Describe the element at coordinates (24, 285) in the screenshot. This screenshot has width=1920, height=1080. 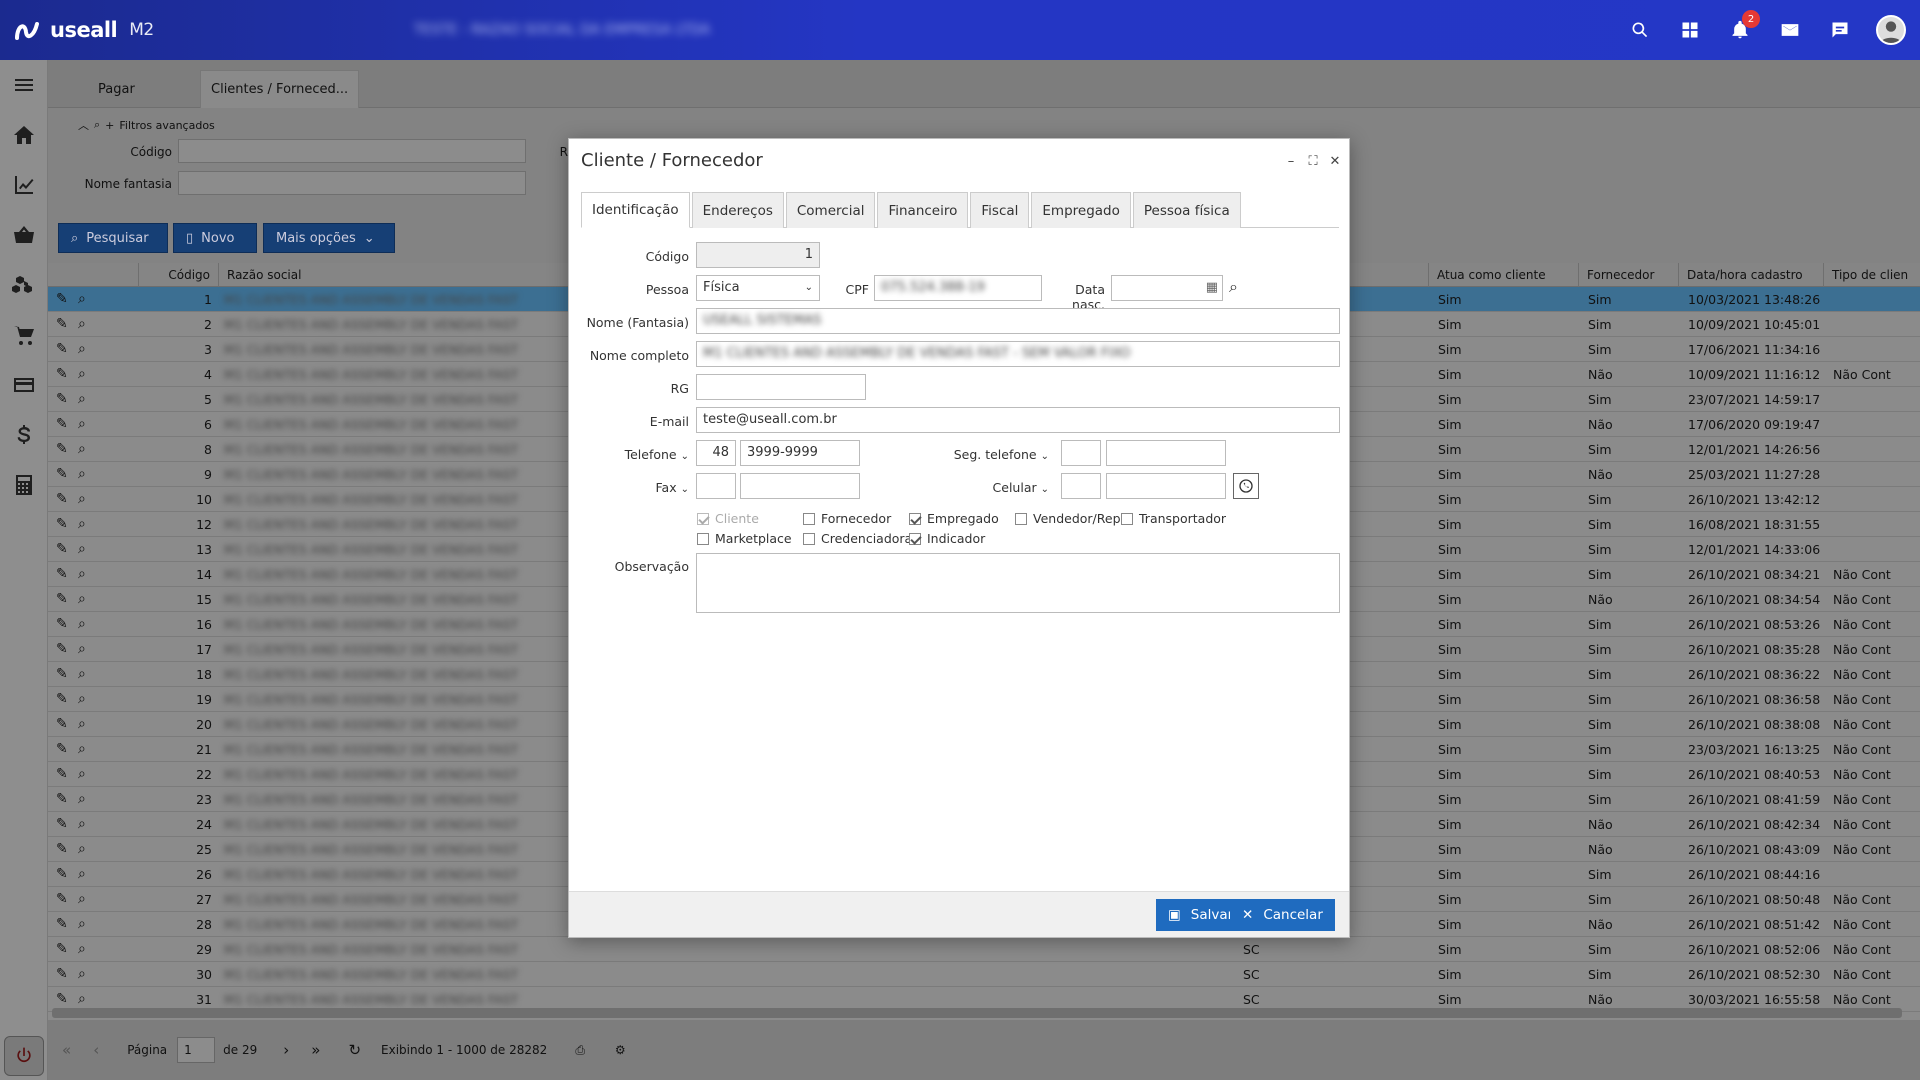
I see `boxes-icon` at that location.